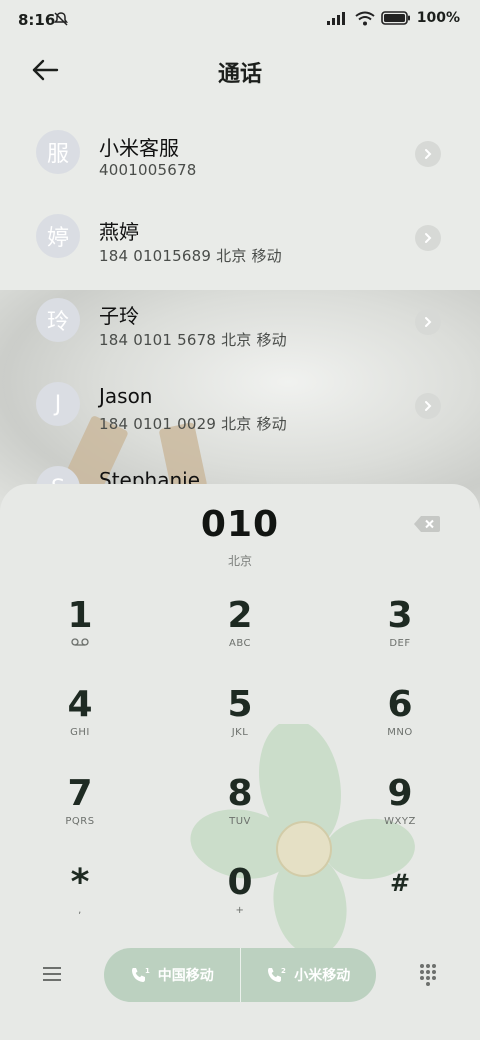 The image size is (480, 1040). Describe the element at coordinates (239, 561) in the screenshot. I see `number-location: 北京` at that location.